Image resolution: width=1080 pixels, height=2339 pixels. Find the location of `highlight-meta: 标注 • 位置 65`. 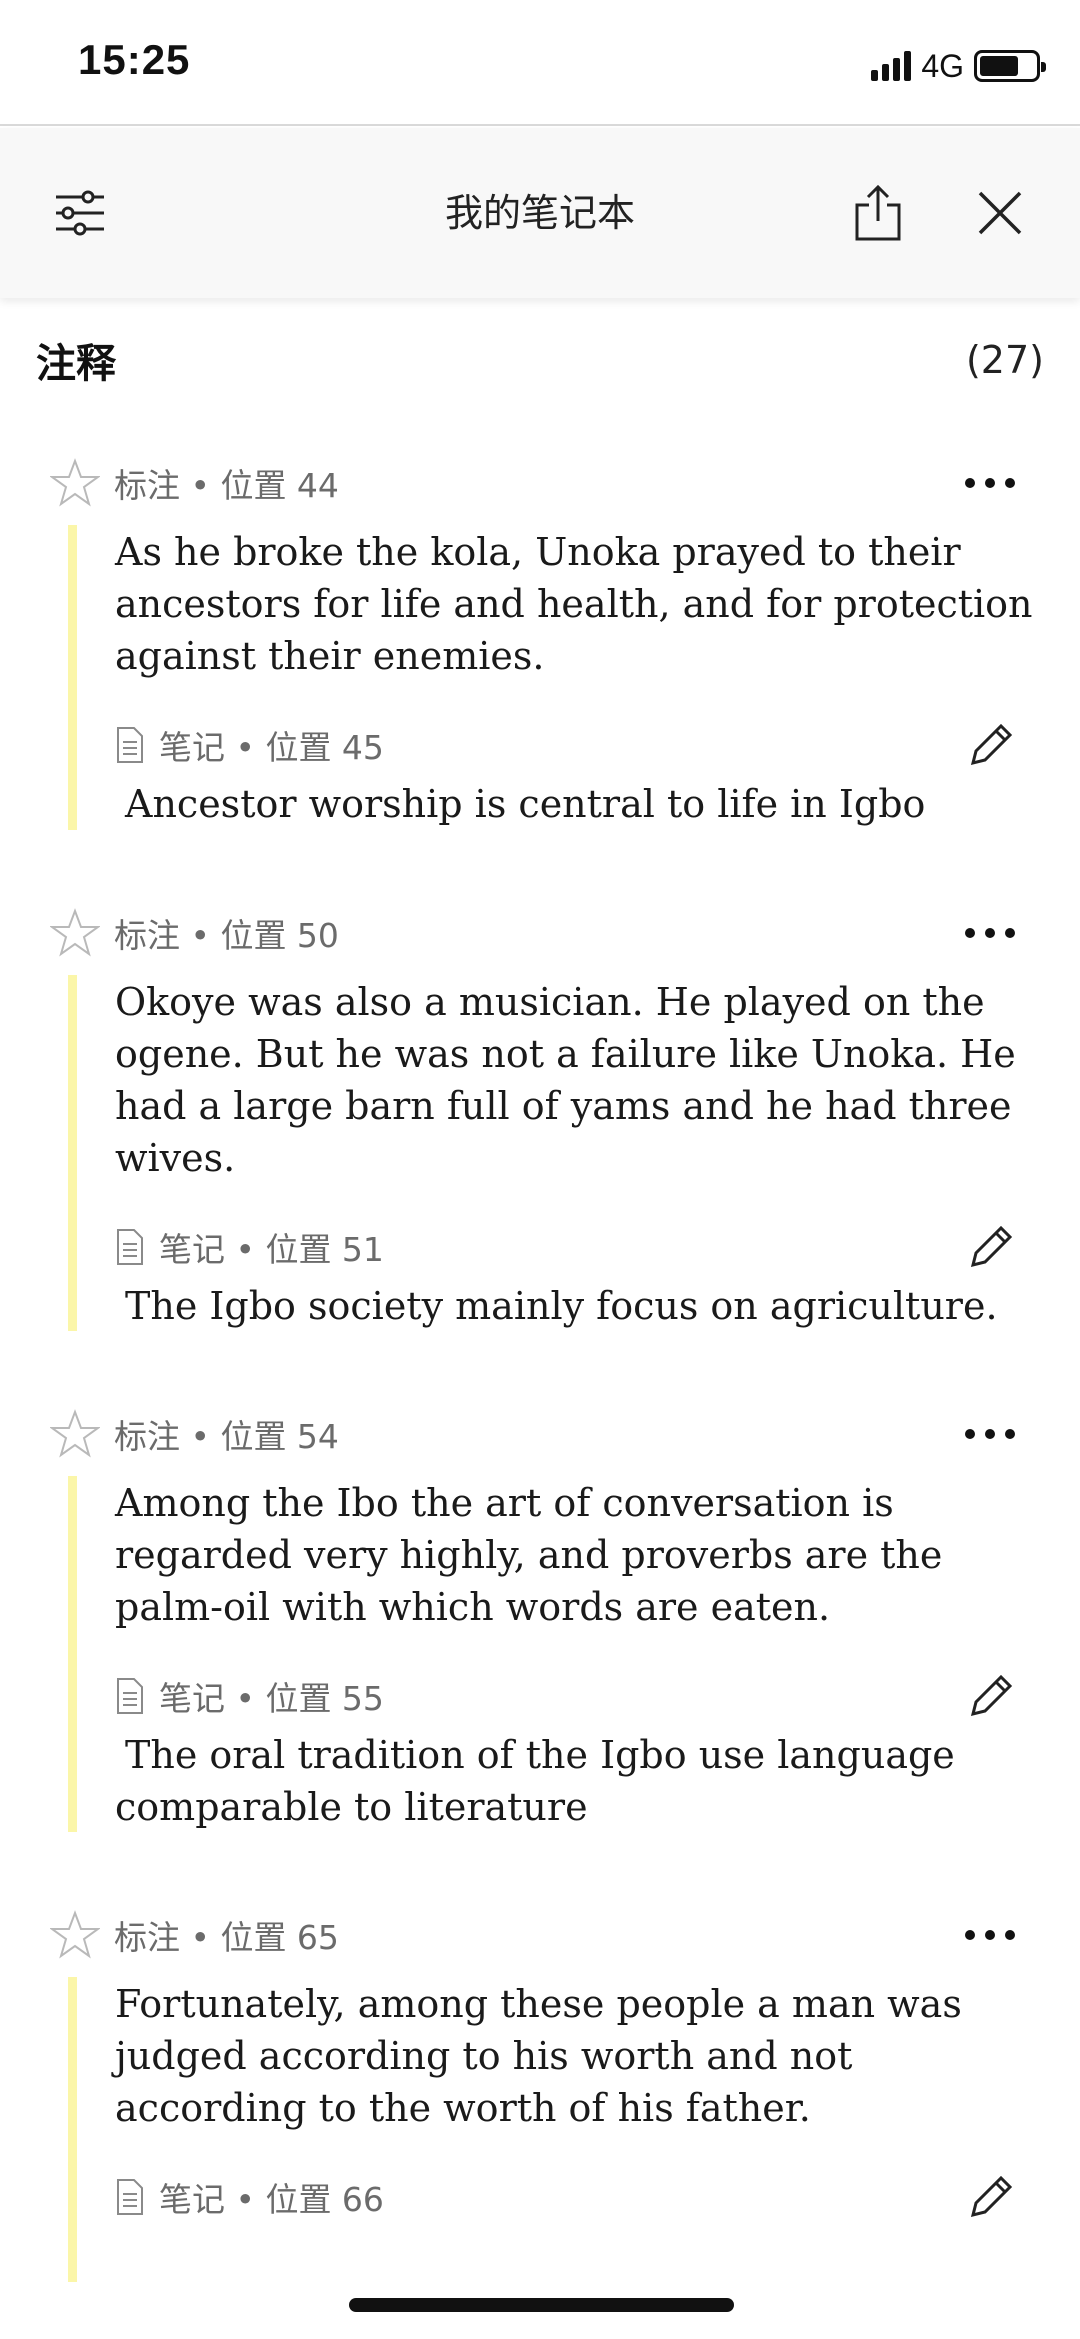

highlight-meta: 标注 • 位置 65 is located at coordinates (194, 1935).